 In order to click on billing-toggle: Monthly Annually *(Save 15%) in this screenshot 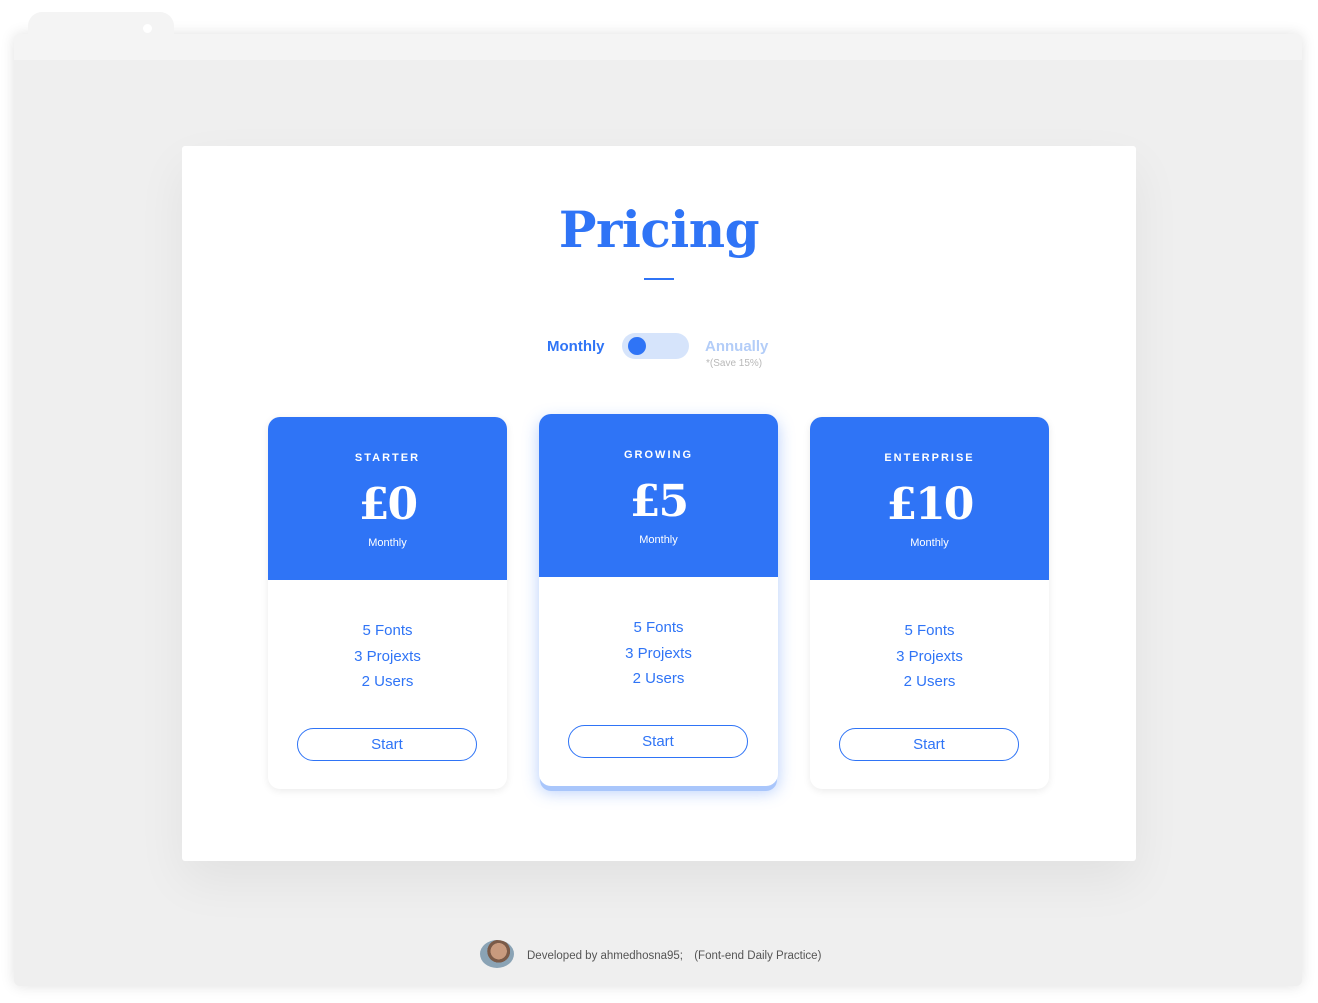, I will do `click(659, 352)`.